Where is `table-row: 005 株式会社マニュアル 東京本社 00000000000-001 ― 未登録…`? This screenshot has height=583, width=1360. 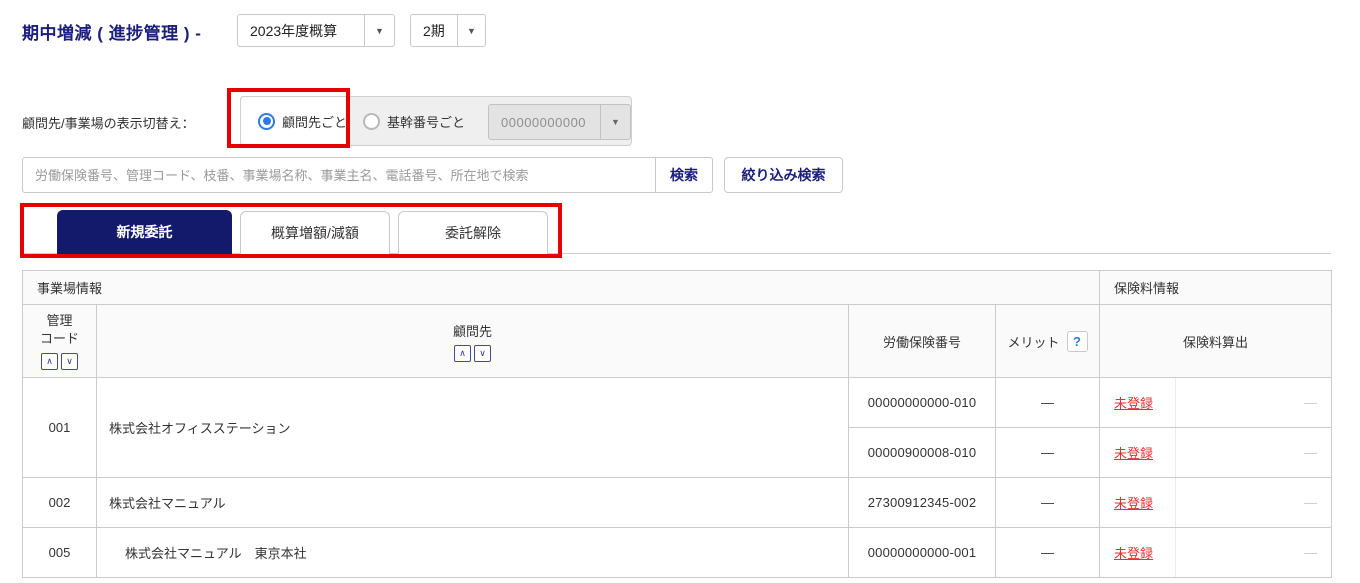 table-row: 005 株式会社マニュアル 東京本社 00000000000-001 ― 未登録… is located at coordinates (677, 552).